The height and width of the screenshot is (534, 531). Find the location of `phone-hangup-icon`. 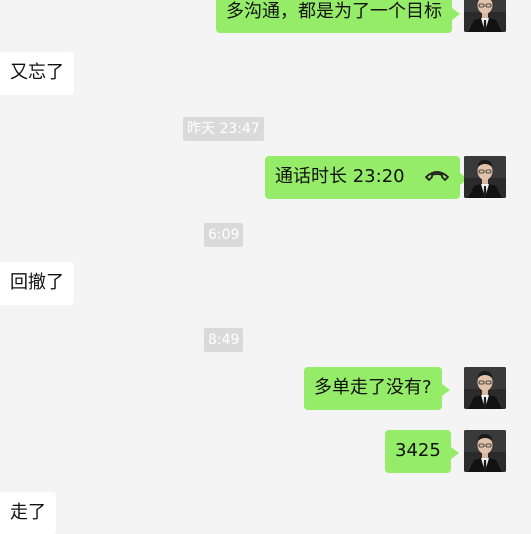

phone-hangup-icon is located at coordinates (437, 177).